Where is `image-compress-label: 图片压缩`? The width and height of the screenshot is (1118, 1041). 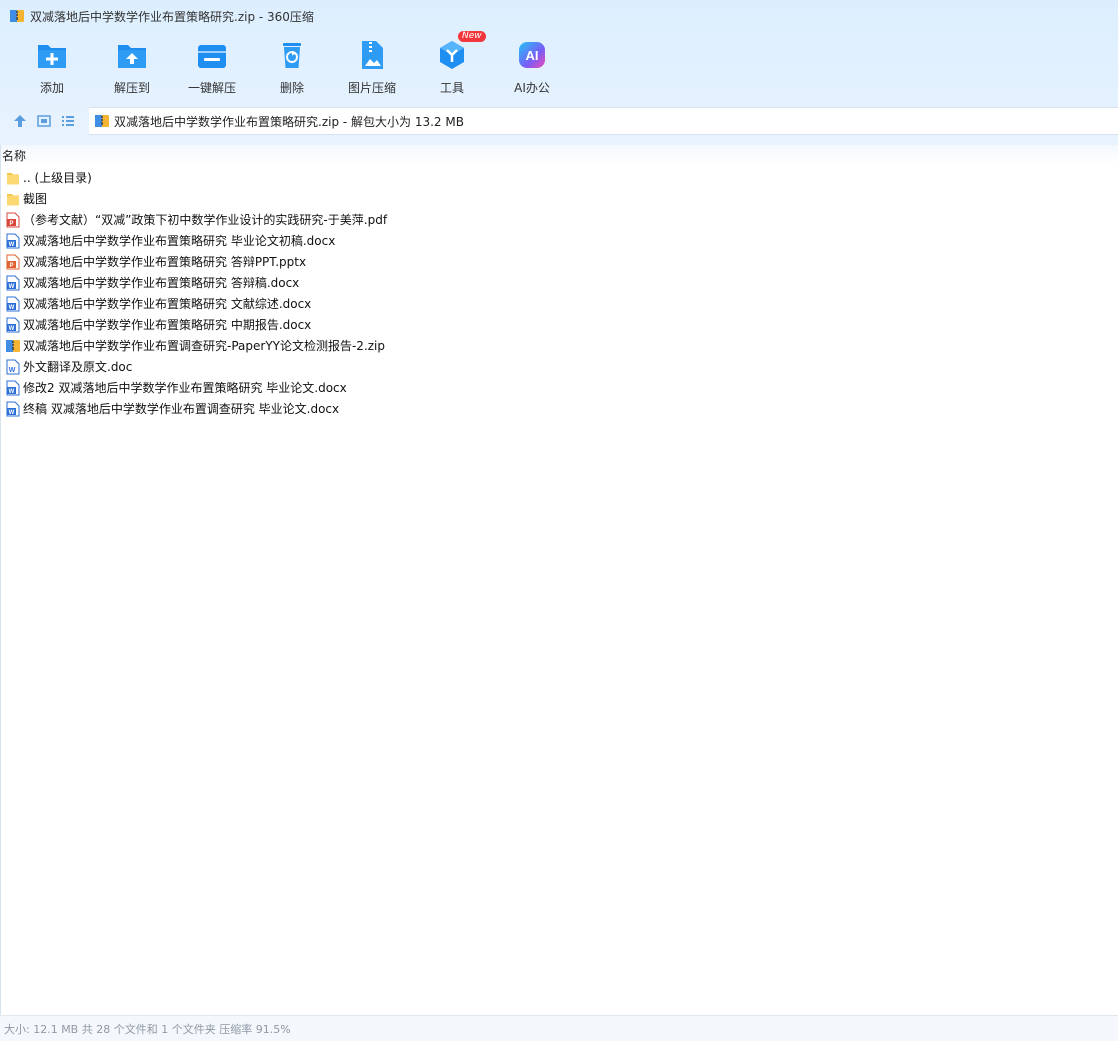
image-compress-label: 图片压缩 is located at coordinates (371, 88).